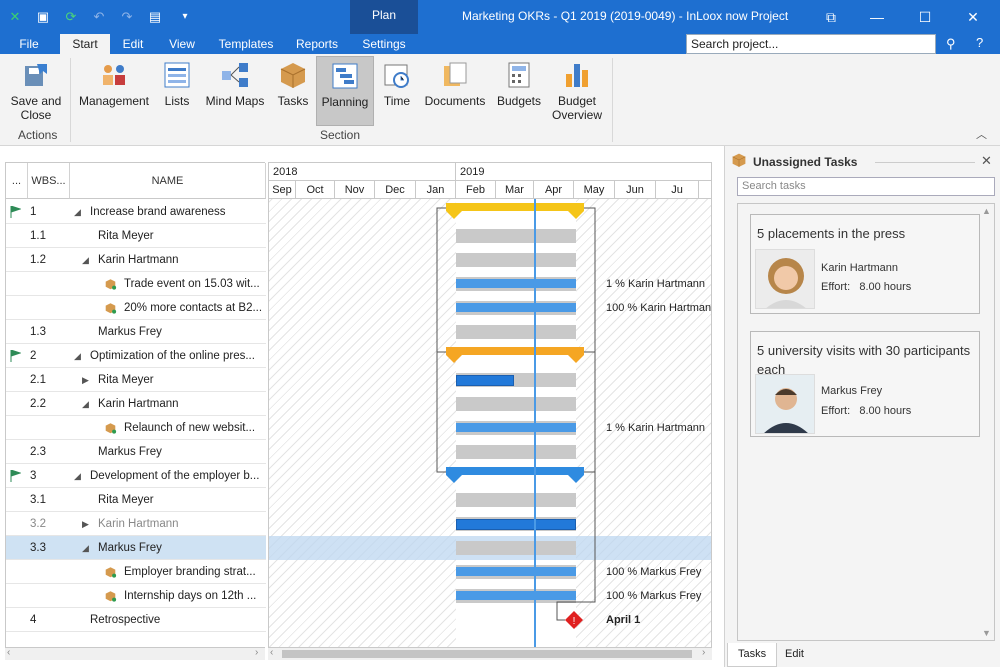 The height and width of the screenshot is (667, 1000). Describe the element at coordinates (659, 308) in the screenshot. I see `bar-label: 100 % Karin Hartmann` at that location.